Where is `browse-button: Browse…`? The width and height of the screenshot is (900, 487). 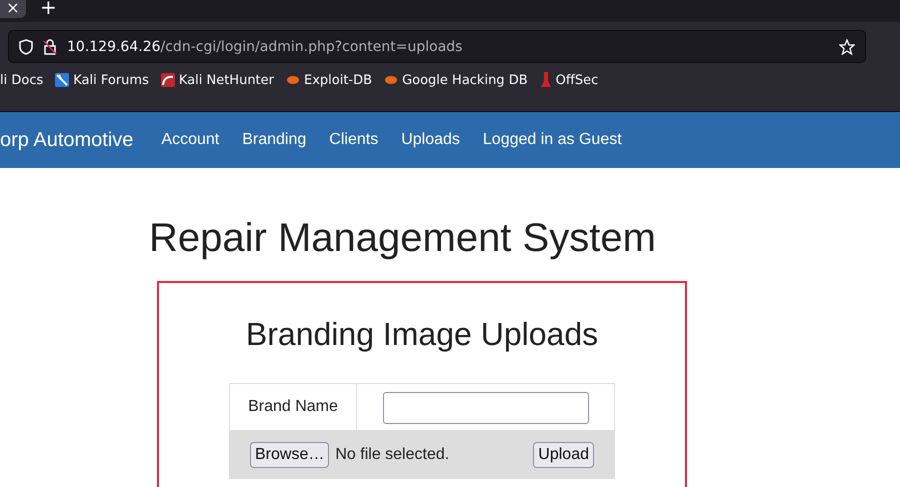 browse-button: Browse… is located at coordinates (290, 455).